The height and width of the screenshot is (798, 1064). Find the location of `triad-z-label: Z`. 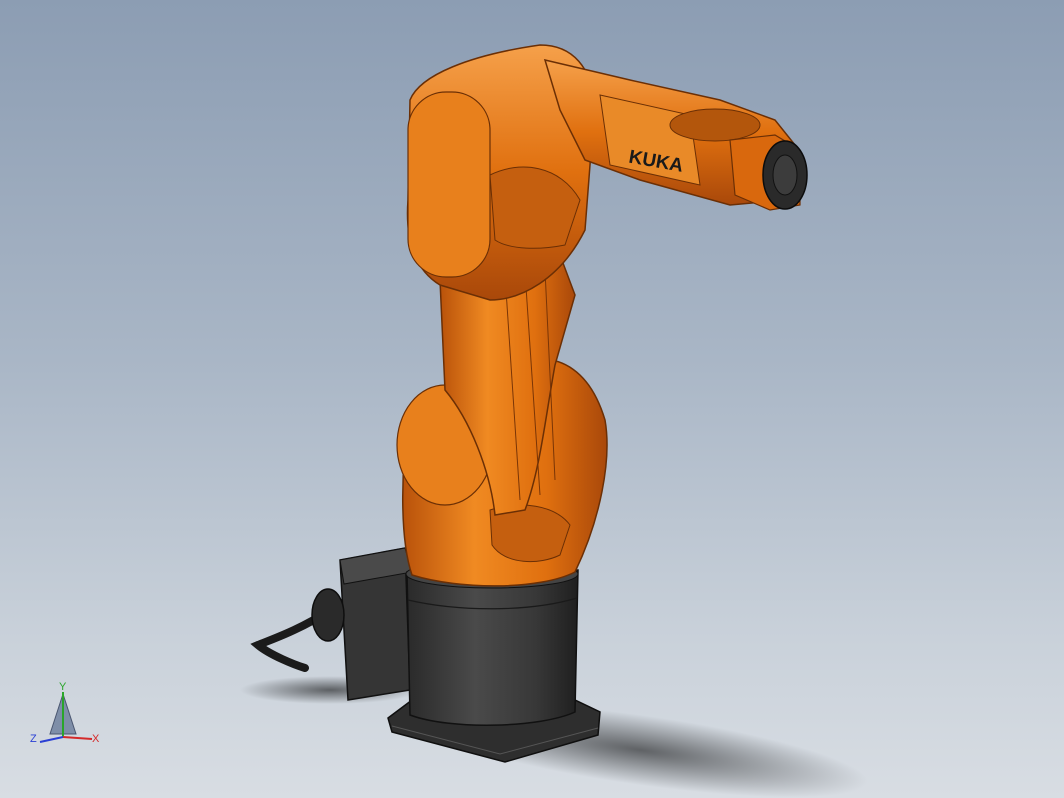

triad-z-label: Z is located at coordinates (33, 739).